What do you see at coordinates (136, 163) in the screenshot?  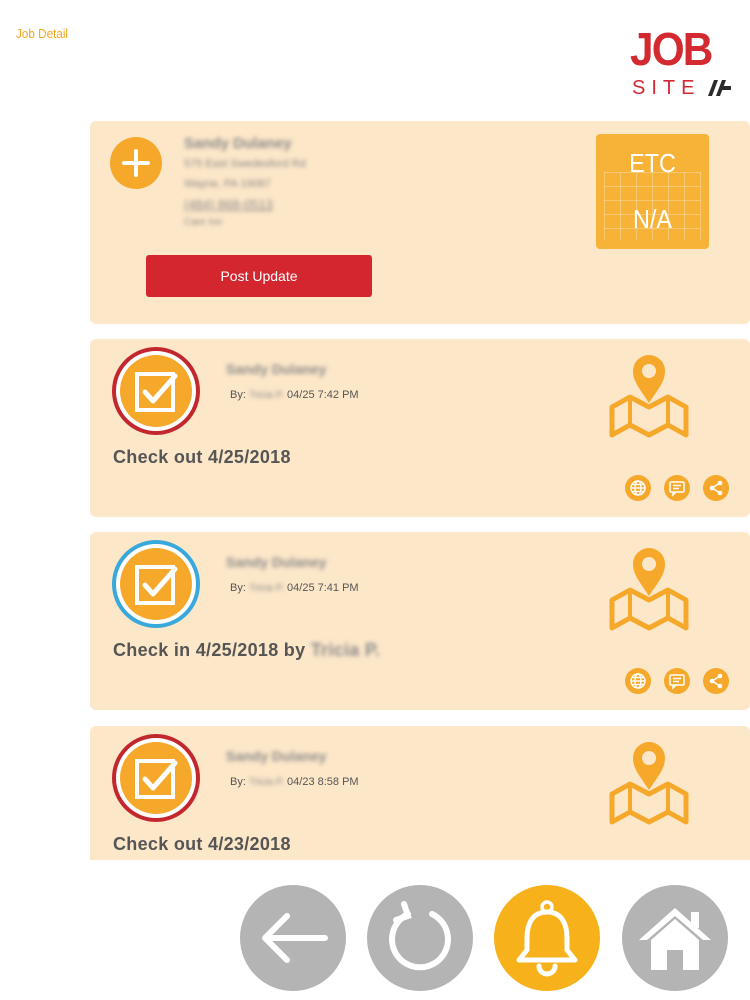 I see `add-icon` at bounding box center [136, 163].